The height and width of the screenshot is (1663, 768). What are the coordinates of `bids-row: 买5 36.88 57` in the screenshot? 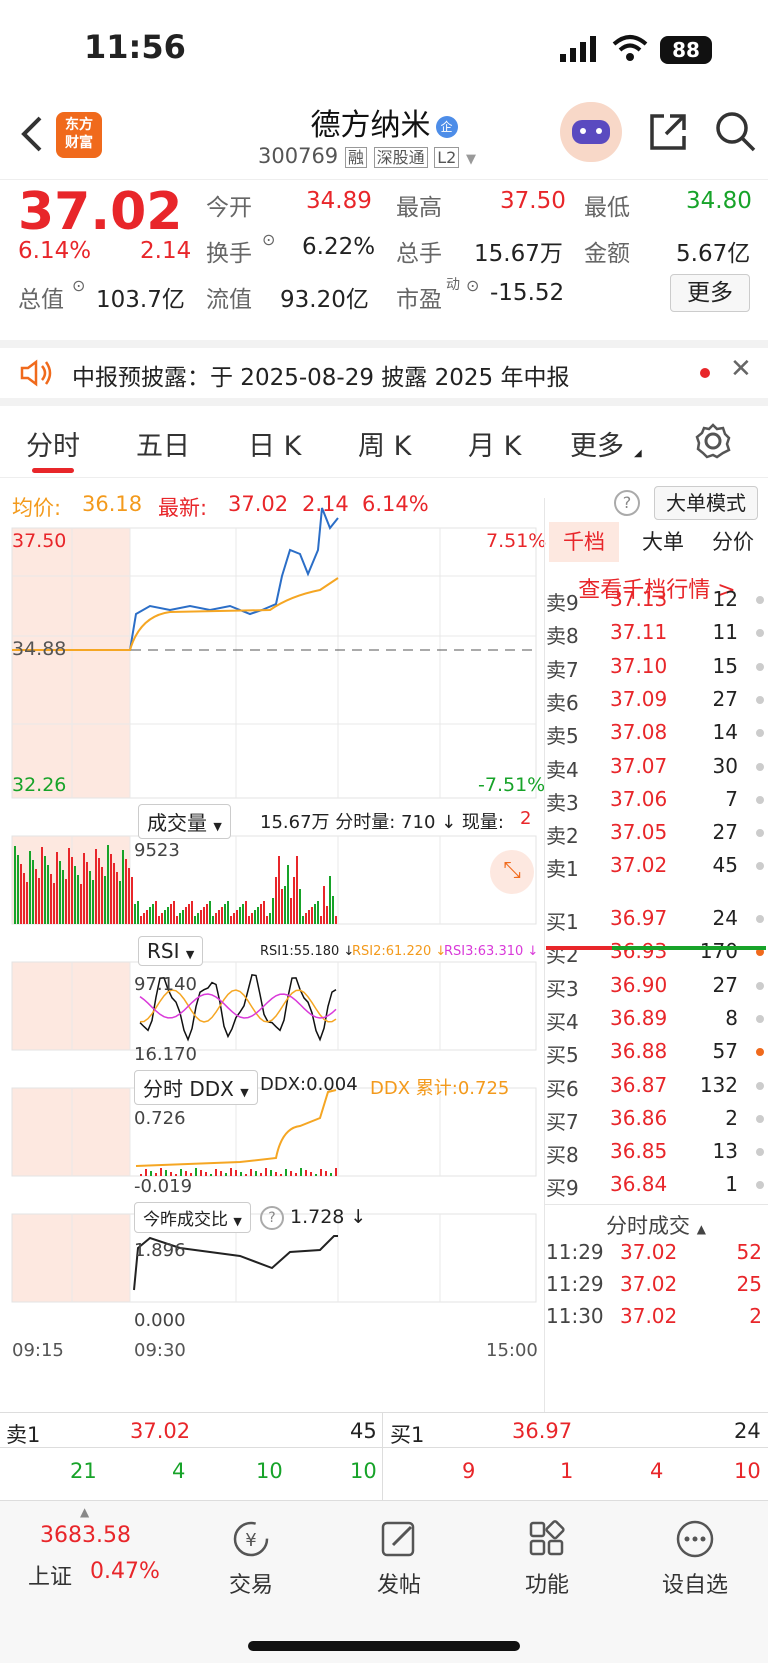 It's located at (656, 1052).